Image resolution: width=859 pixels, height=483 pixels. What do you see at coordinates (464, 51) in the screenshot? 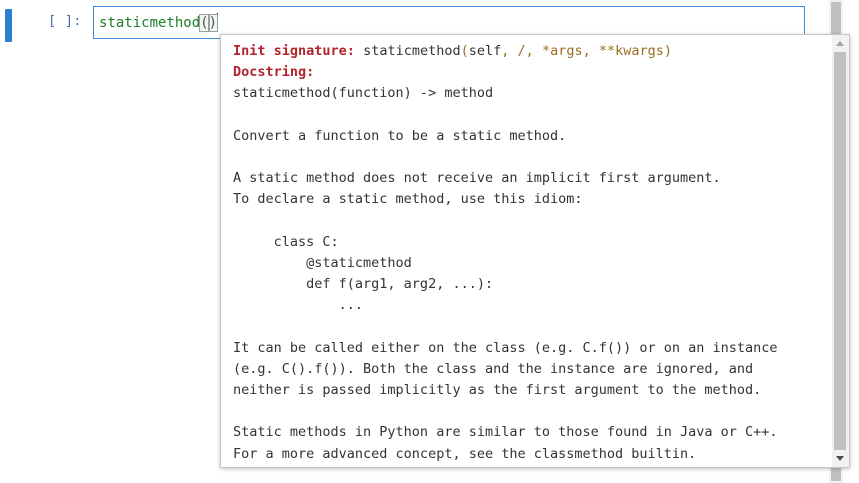
I see `signature-open-paren: (` at bounding box center [464, 51].